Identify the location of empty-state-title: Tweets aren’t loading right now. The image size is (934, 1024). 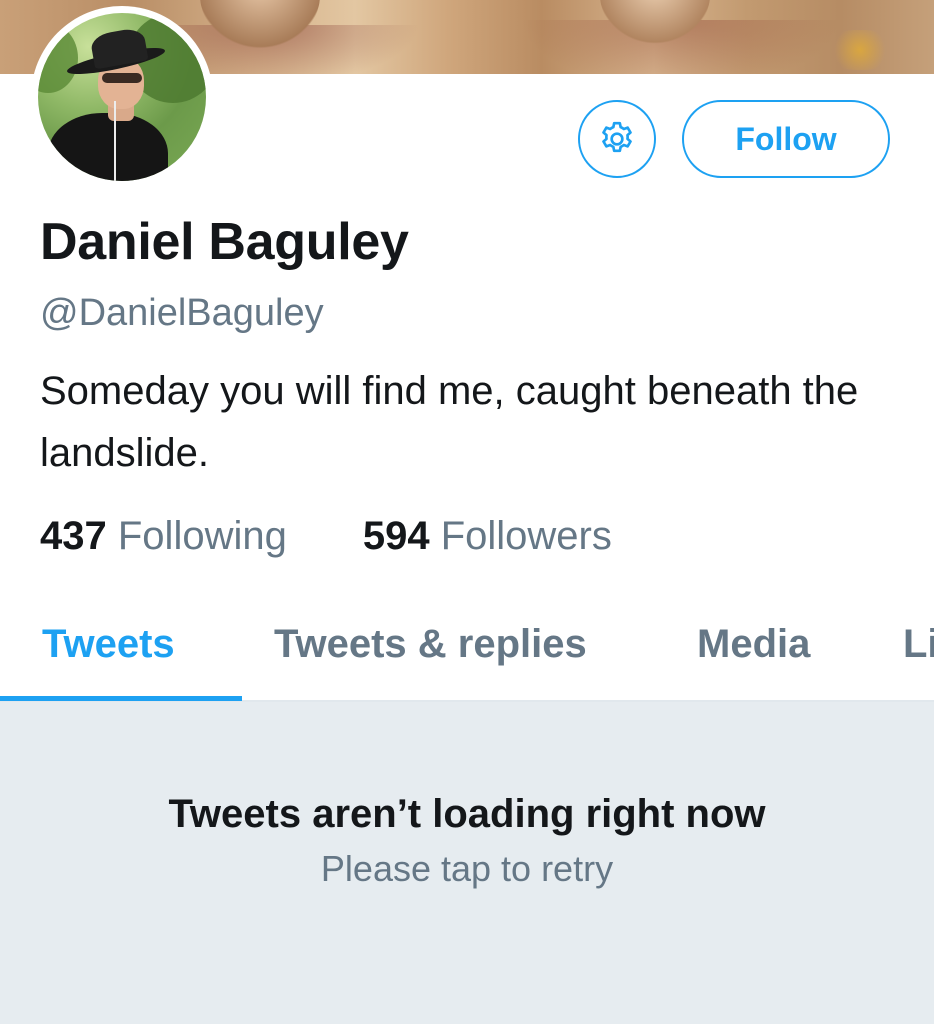
(467, 814).